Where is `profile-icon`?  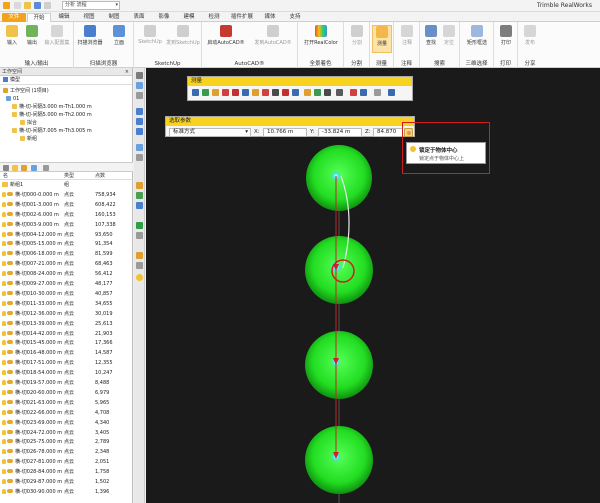 profile-icon is located at coordinates (307, 92).